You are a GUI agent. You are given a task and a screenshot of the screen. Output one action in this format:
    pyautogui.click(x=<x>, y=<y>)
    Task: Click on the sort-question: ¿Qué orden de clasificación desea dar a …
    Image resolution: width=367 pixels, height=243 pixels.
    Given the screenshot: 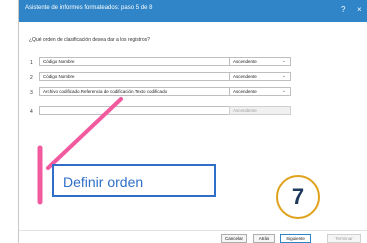 What is the action you would take?
    pyautogui.click(x=89, y=40)
    